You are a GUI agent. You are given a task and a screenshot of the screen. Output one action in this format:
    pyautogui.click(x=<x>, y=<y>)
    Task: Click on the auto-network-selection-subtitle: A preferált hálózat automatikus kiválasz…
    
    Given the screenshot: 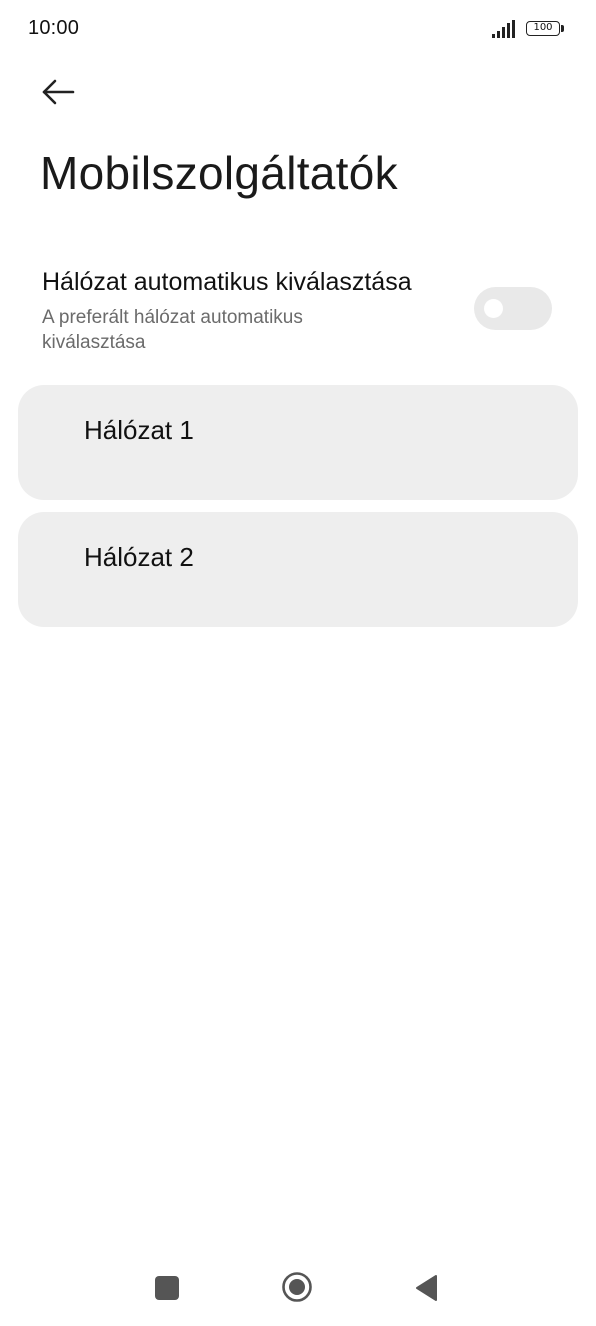 What is the action you would take?
    pyautogui.click(x=172, y=330)
    